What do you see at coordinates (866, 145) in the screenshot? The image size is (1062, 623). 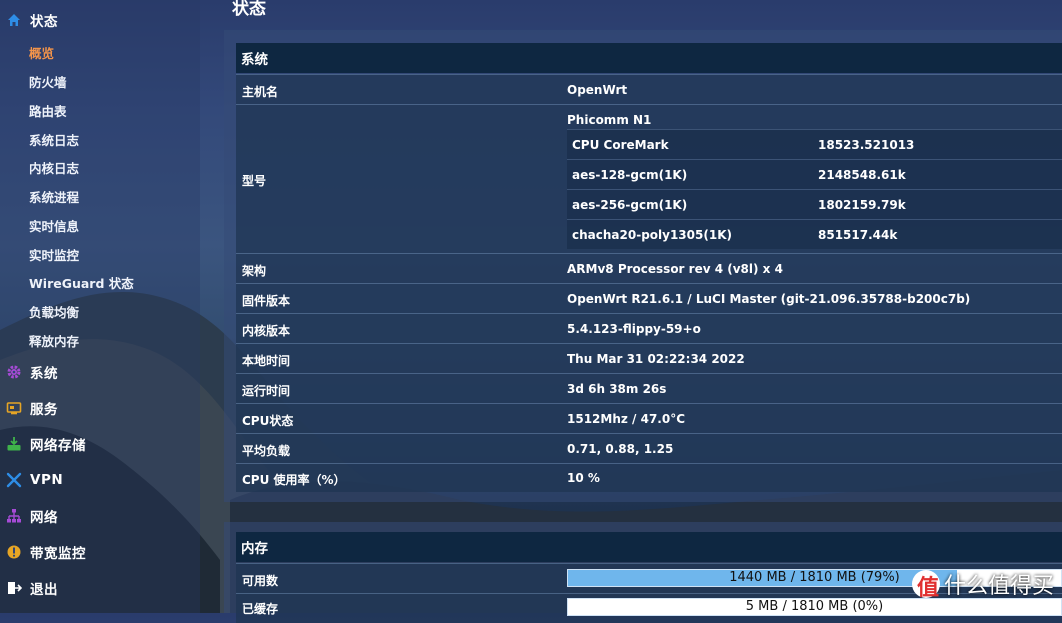 I see `benchmark-value: 18523.521013` at bounding box center [866, 145].